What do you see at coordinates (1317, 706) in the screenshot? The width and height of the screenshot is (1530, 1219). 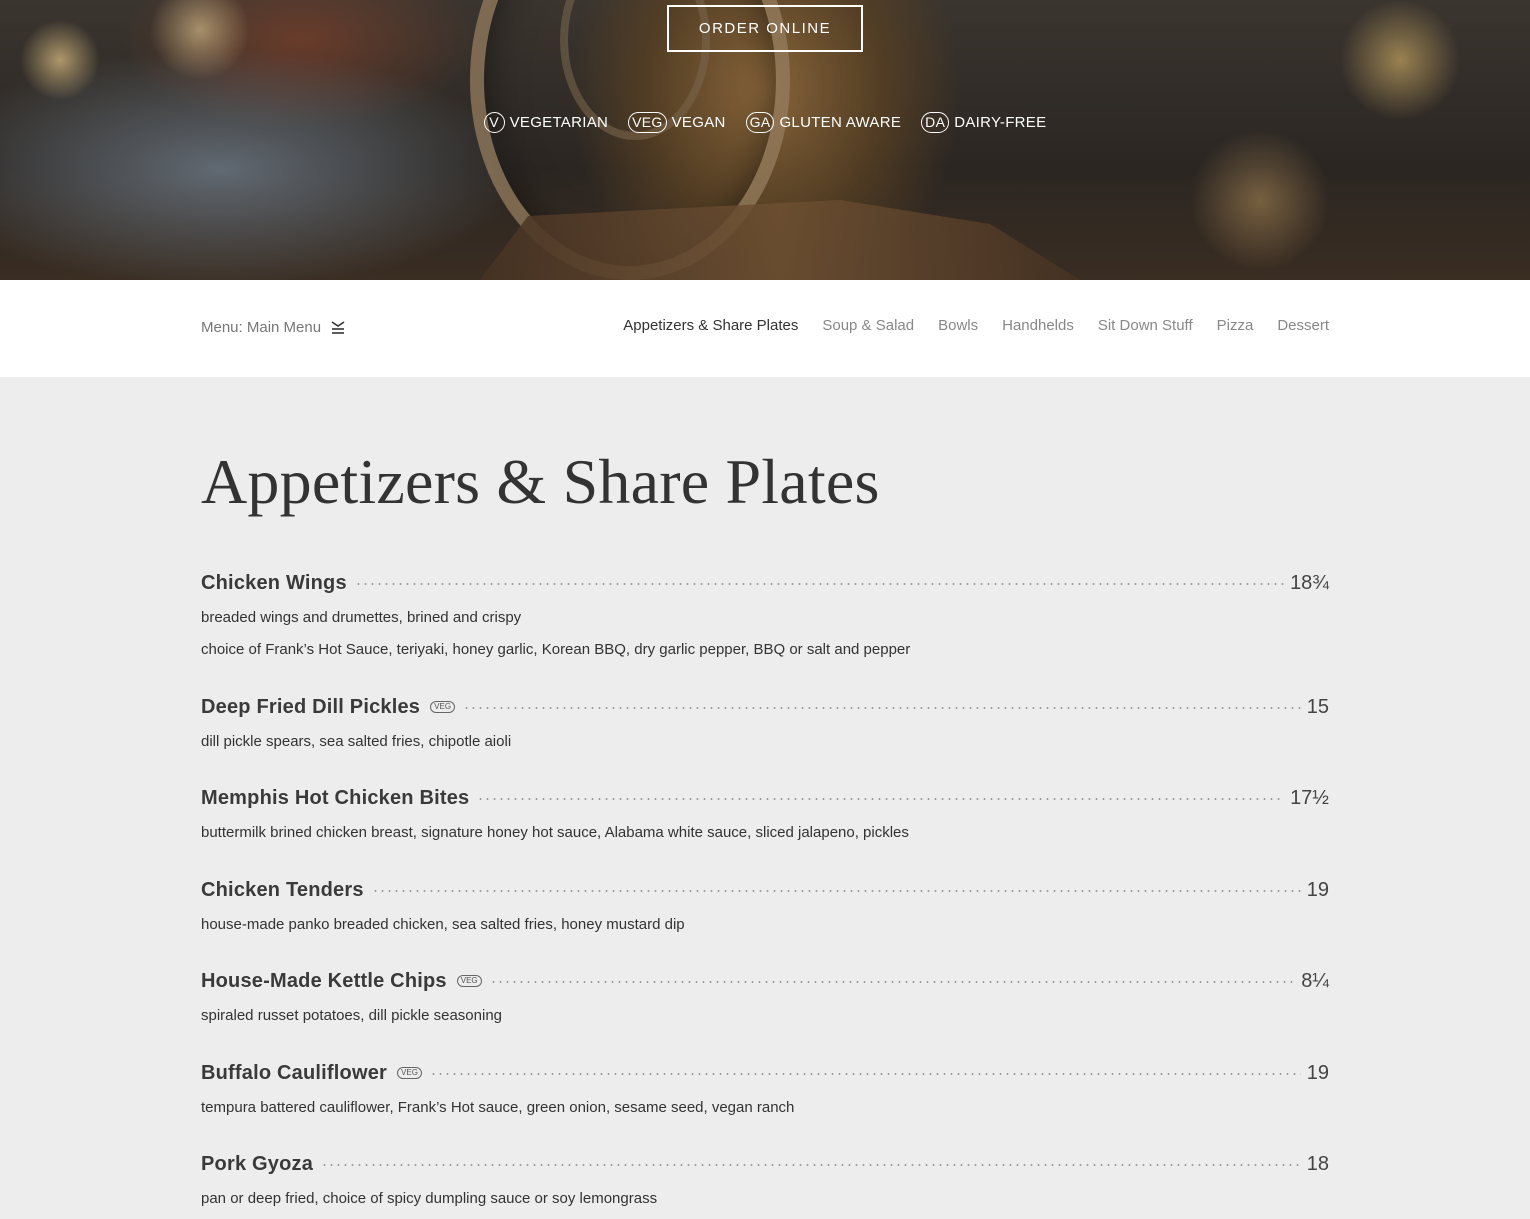 I see `menu-item-price: 15` at bounding box center [1317, 706].